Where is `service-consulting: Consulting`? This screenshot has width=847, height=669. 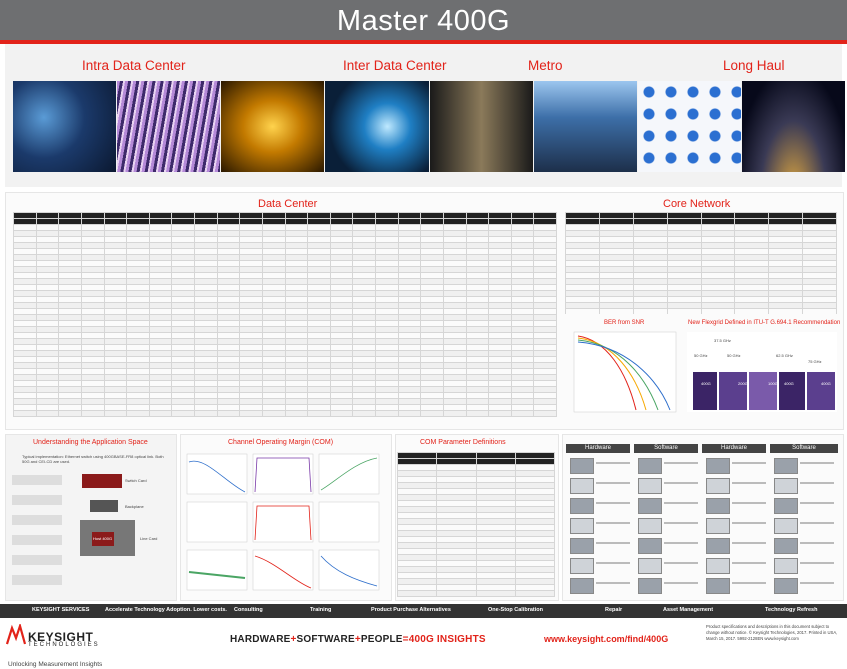 service-consulting: Consulting is located at coordinates (248, 610).